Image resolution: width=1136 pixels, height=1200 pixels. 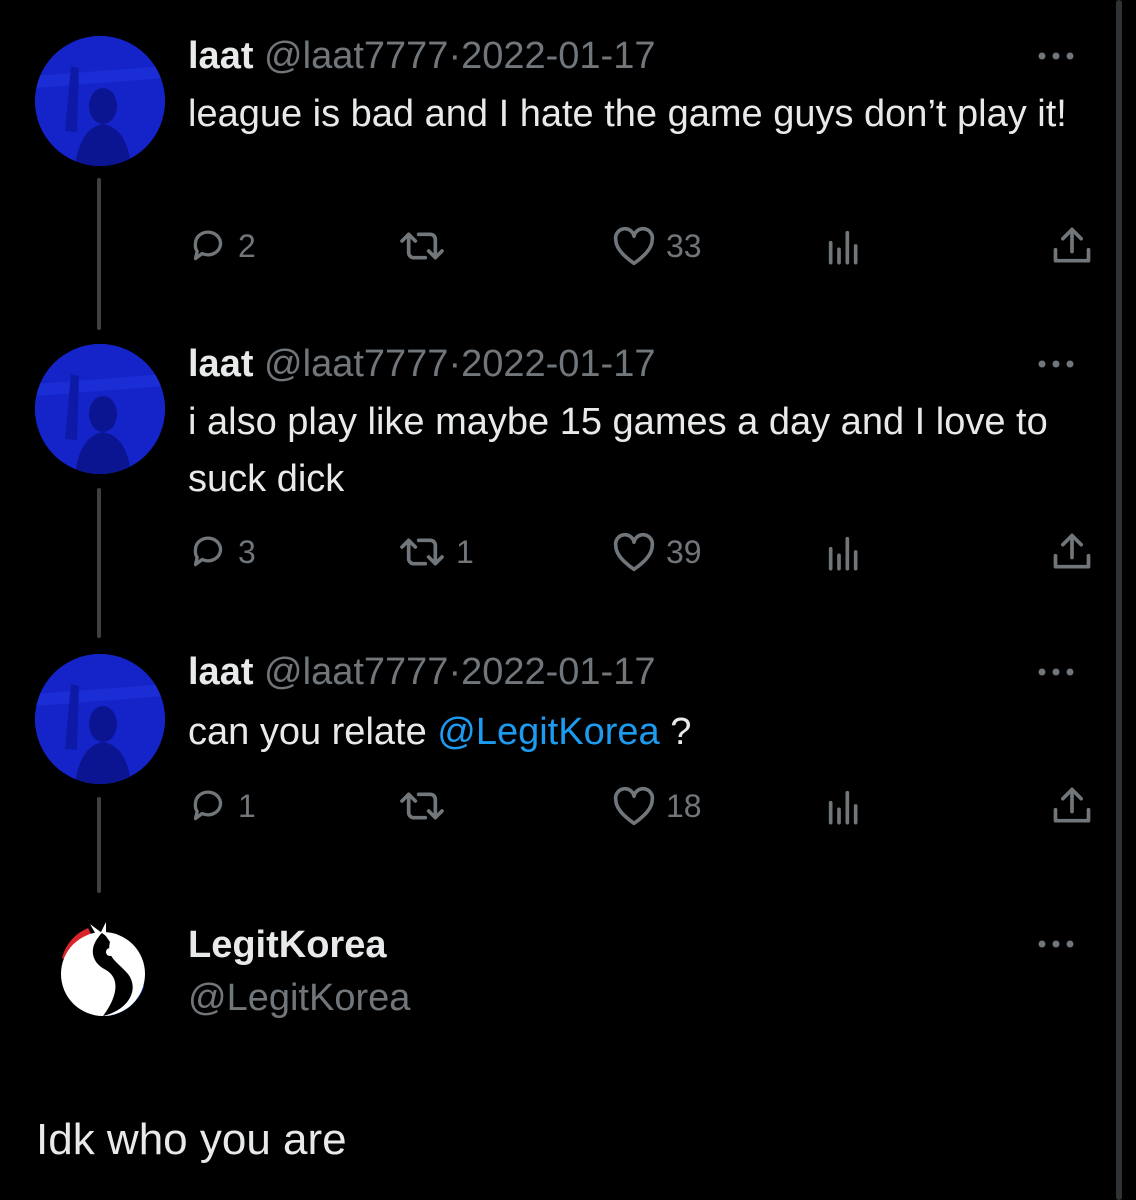 I want to click on display-name: LegitKorea, so click(x=287, y=945).